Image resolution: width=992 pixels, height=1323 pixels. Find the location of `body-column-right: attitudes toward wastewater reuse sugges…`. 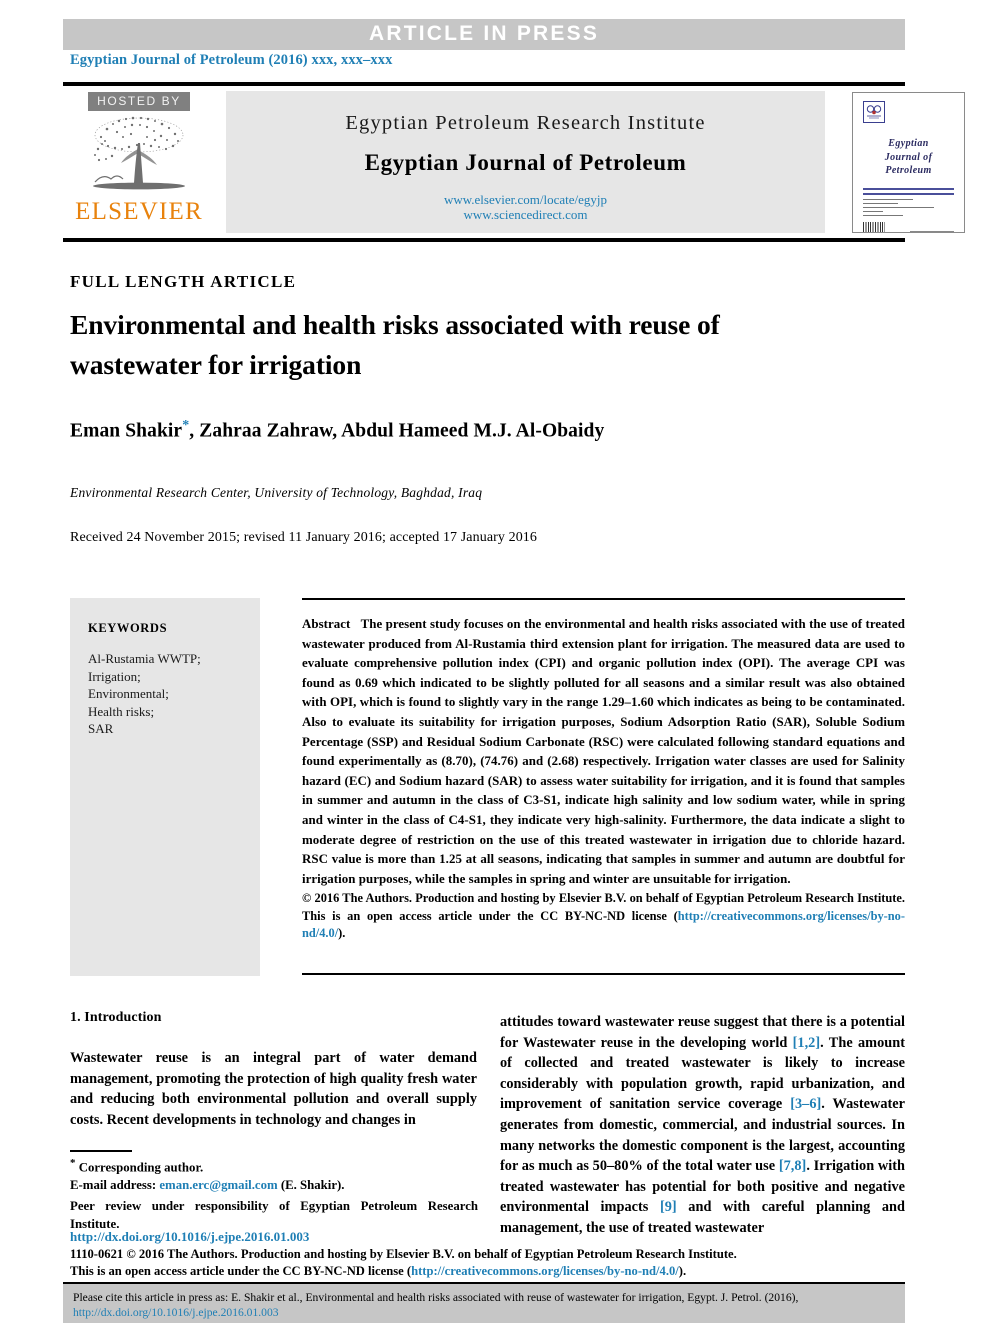

body-column-right: attitudes toward wastewater reuse sugges… is located at coordinates (702, 1125).